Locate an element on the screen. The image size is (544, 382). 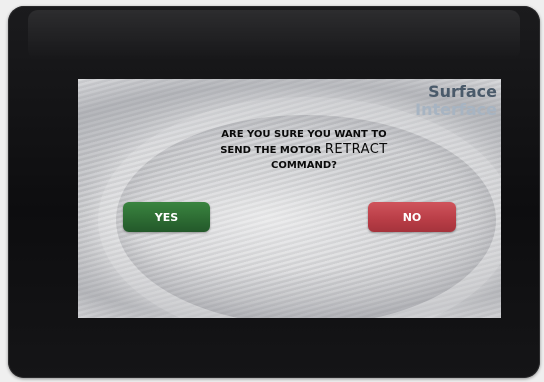
no-button: NO is located at coordinates (412, 217).